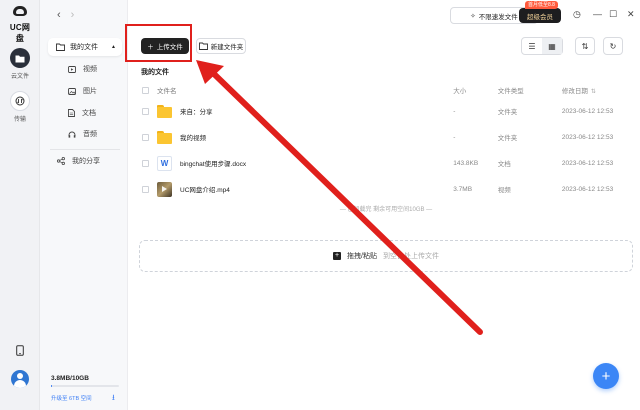  I want to click on user-avatar, so click(20, 379).